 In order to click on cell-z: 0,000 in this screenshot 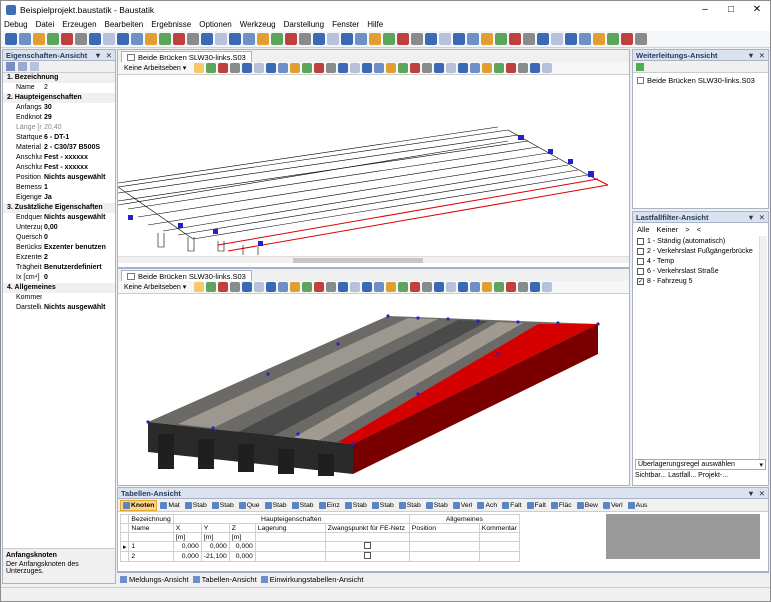, I will do `click(242, 556)`.